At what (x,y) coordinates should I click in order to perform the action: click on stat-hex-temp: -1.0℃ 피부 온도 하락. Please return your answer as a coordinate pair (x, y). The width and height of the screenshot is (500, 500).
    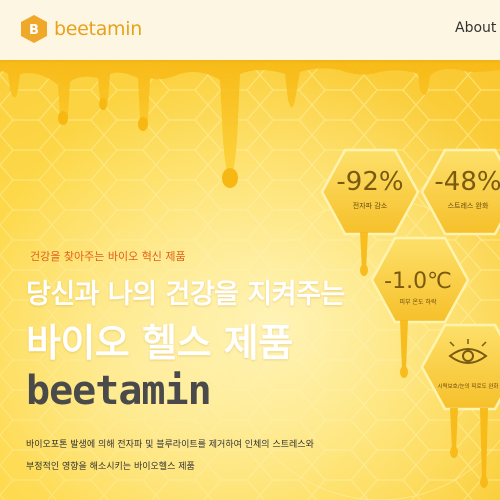
    Looking at the image, I should click on (420, 280).